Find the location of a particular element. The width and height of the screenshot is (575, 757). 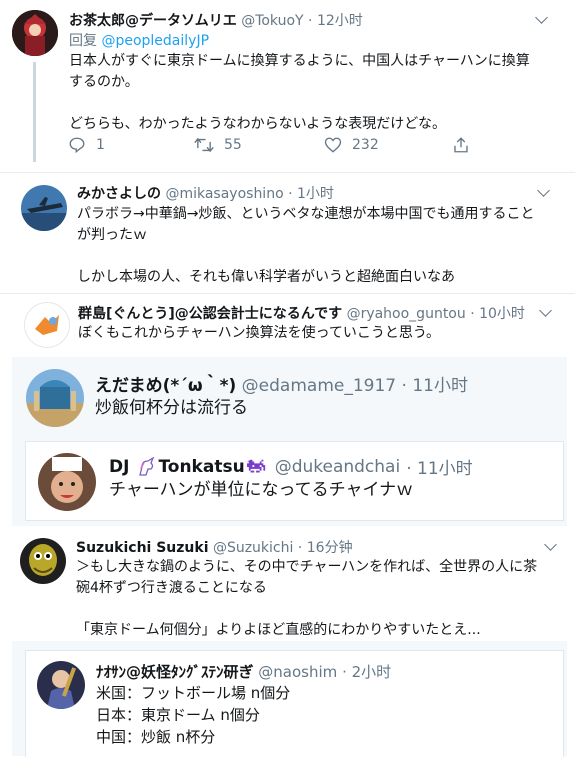

timestamp: · 16分钟 is located at coordinates (325, 548).